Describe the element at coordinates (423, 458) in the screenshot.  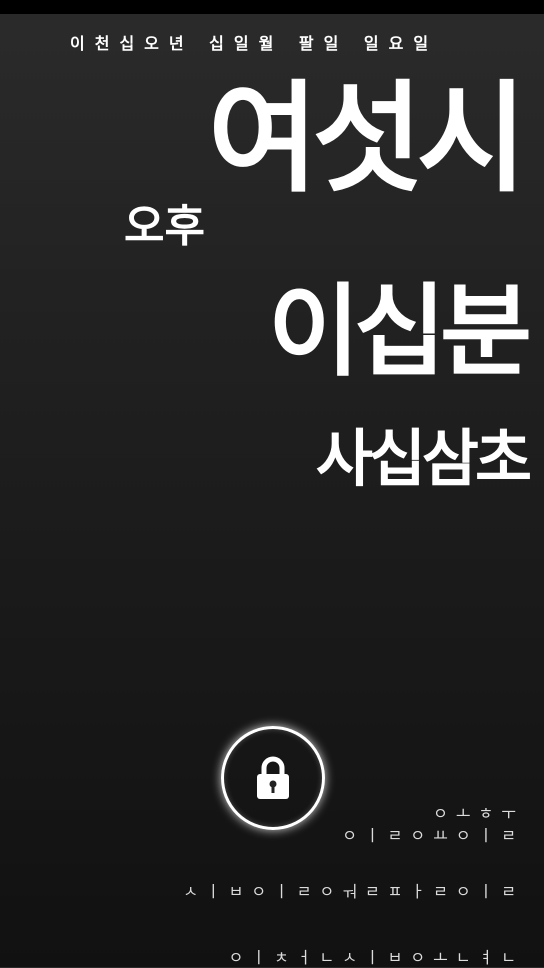
I see `second-text: 사십삼초` at that location.